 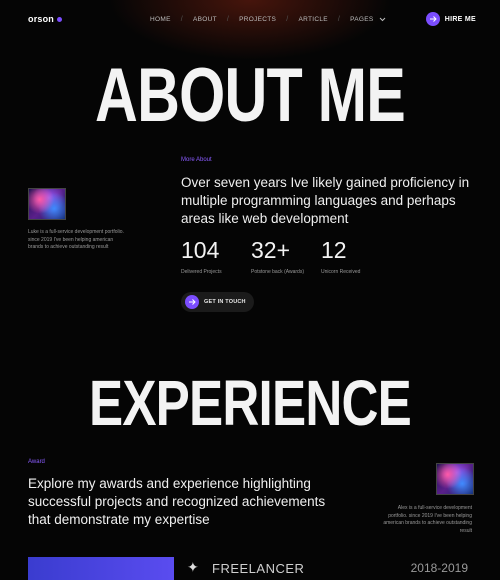 I want to click on experience-thumbnail-image, so click(x=455, y=479).